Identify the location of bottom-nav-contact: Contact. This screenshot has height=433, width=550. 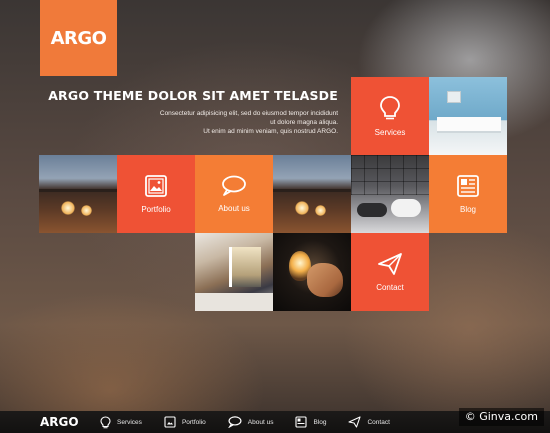
(369, 422).